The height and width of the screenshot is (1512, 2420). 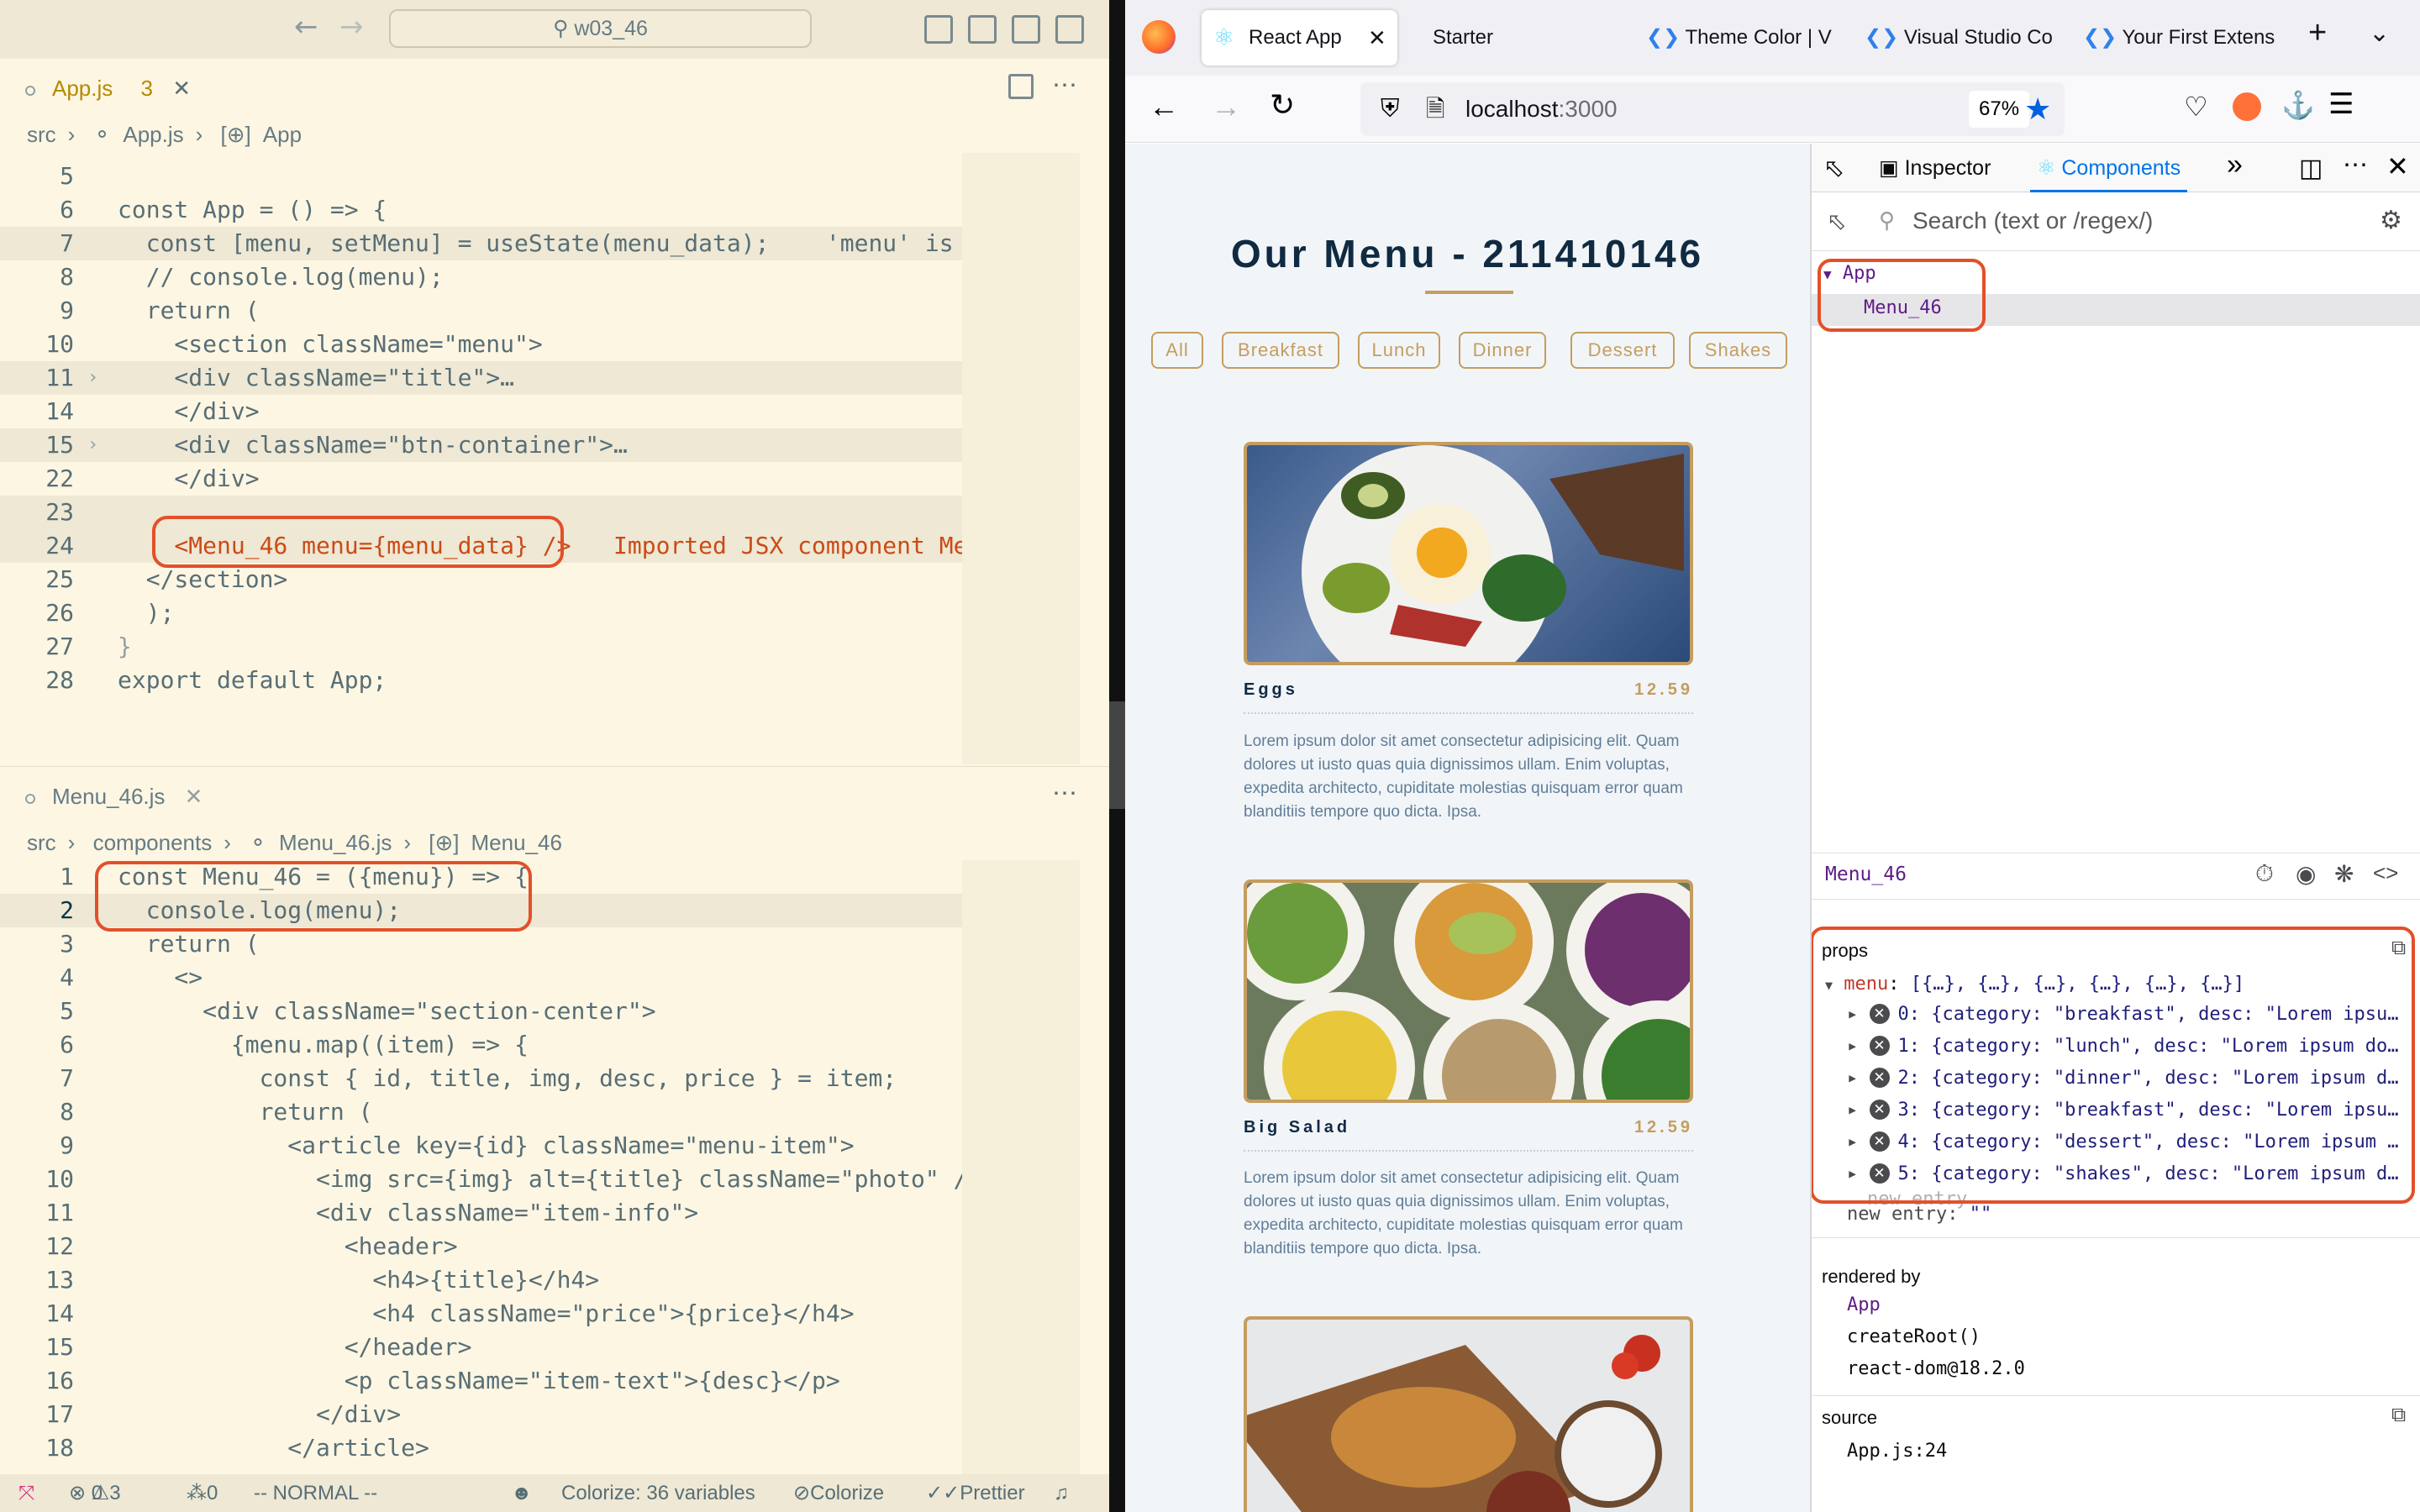 I want to click on extensions-icon: ⚓, so click(x=2298, y=105).